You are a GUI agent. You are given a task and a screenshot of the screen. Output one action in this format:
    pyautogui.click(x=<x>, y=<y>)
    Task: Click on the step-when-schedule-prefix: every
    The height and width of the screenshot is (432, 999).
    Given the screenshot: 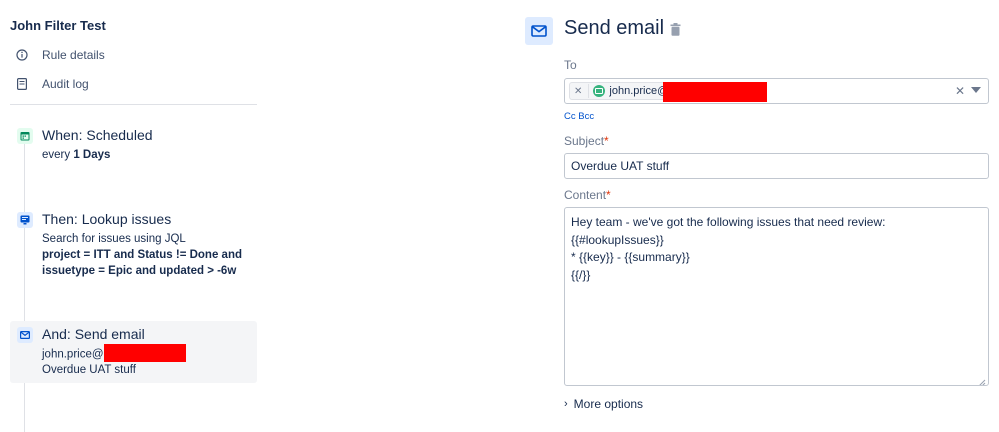 What is the action you would take?
    pyautogui.click(x=58, y=155)
    